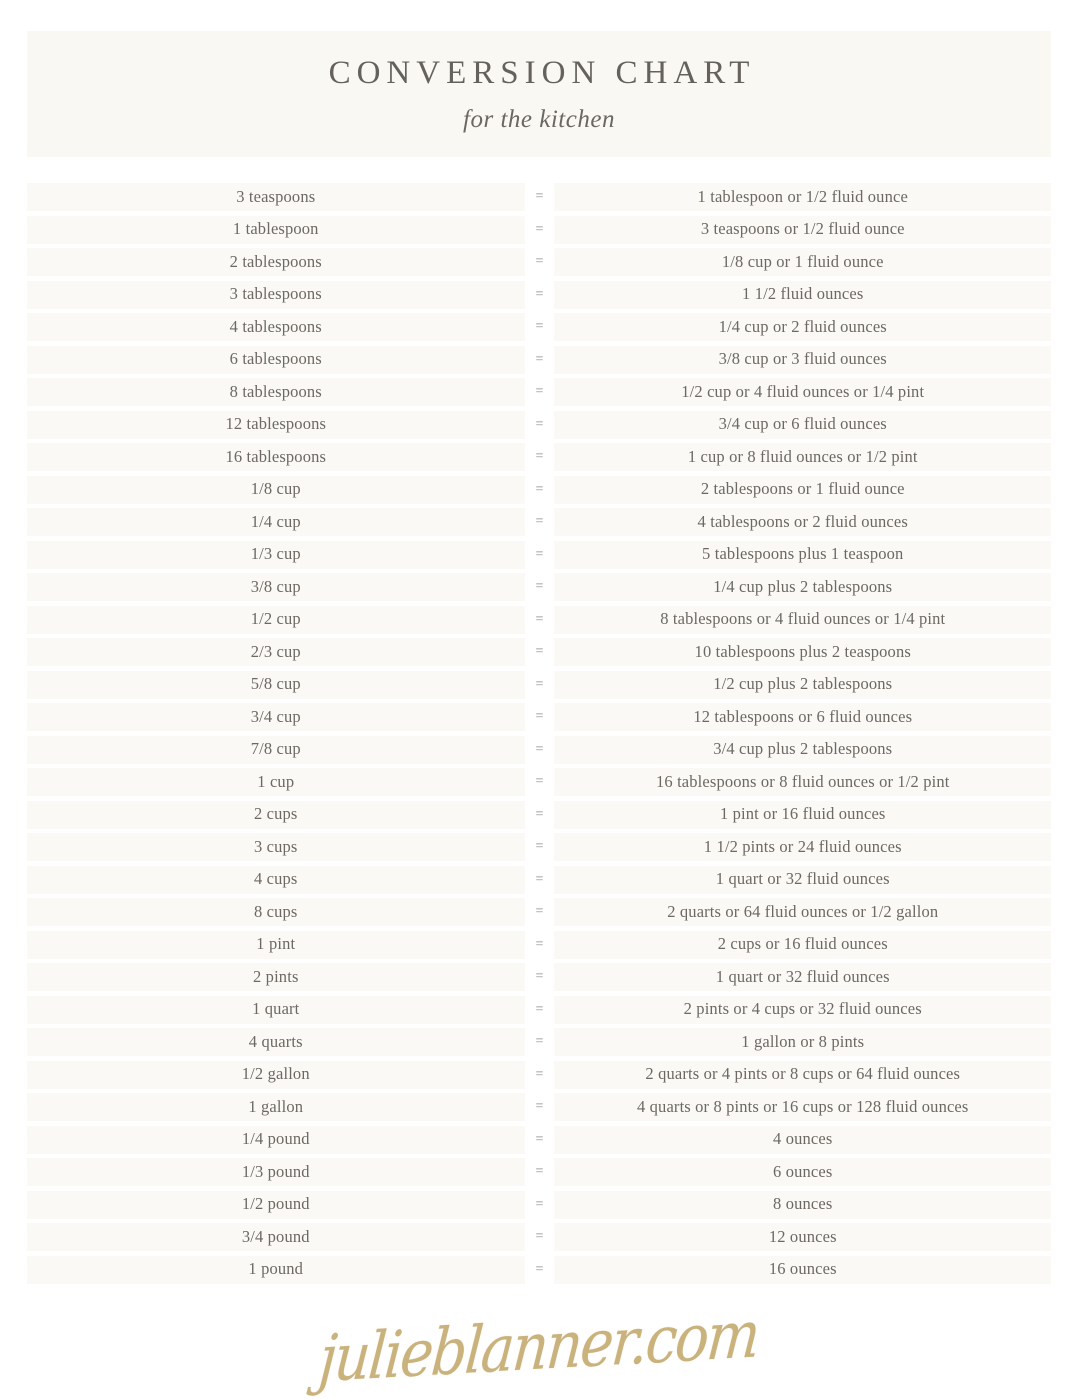 The width and height of the screenshot is (1077, 1400). What do you see at coordinates (539, 119) in the screenshot?
I see `page-subtitle: for the kitchen` at bounding box center [539, 119].